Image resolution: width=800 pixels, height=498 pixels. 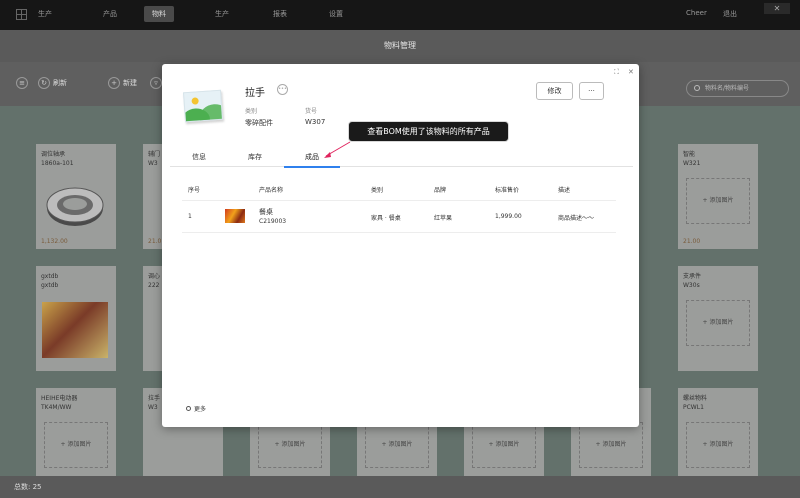 What do you see at coordinates (45, 14) in the screenshot?
I see `brand-label: 生产` at bounding box center [45, 14].